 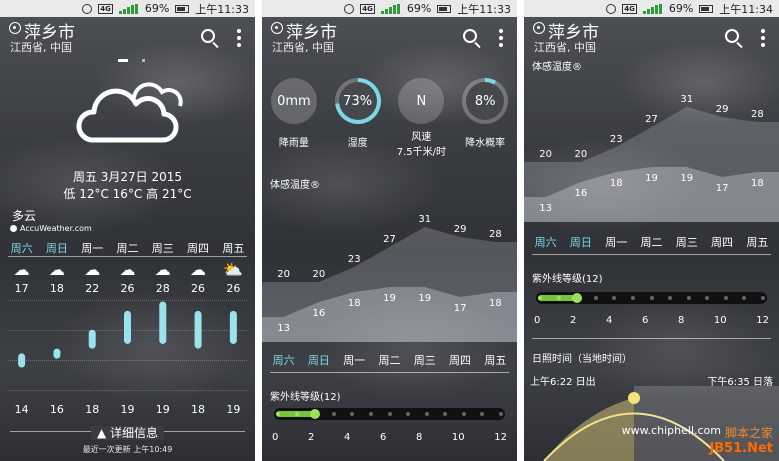 I want to click on rain-icon: ☁, so click(x=127, y=269).